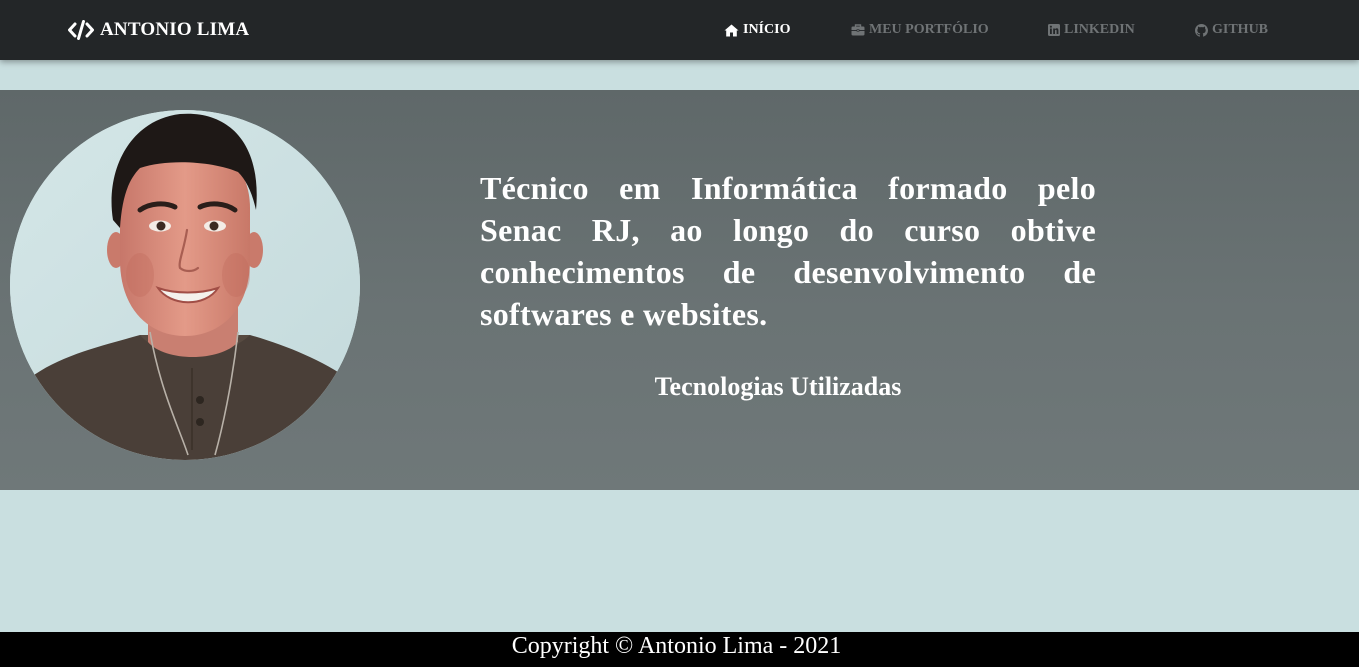  I want to click on nav-item-github: GITHUB, so click(1231, 30).